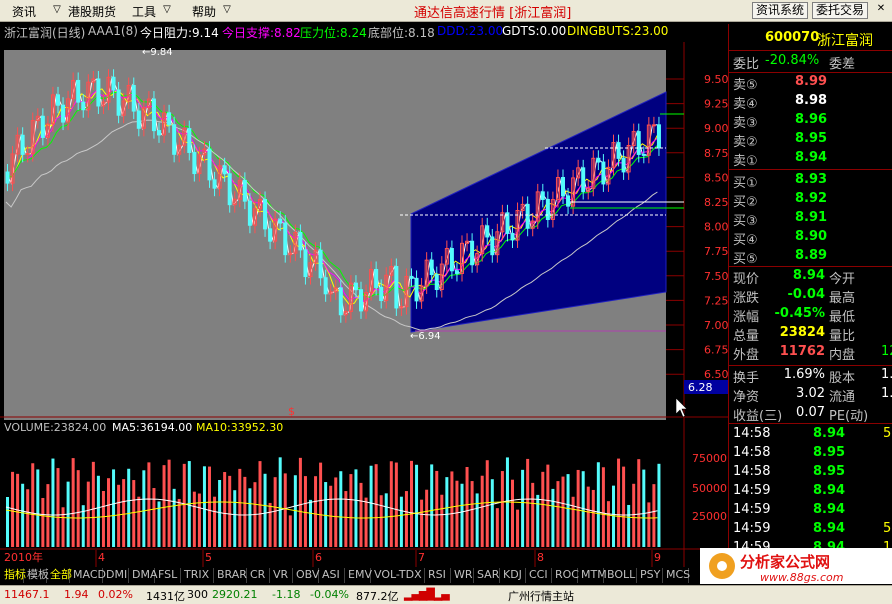 This screenshot has height=604, width=892. I want to click on logo-url: www.88gs.com, so click(801, 577).